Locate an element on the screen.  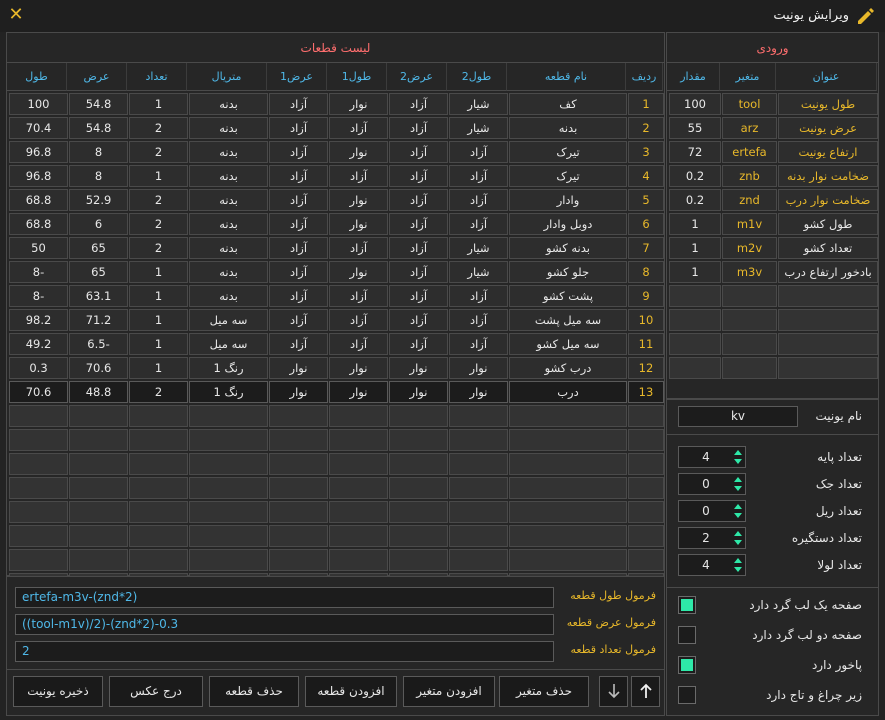
row-number-cell: 7 is located at coordinates (646, 248).